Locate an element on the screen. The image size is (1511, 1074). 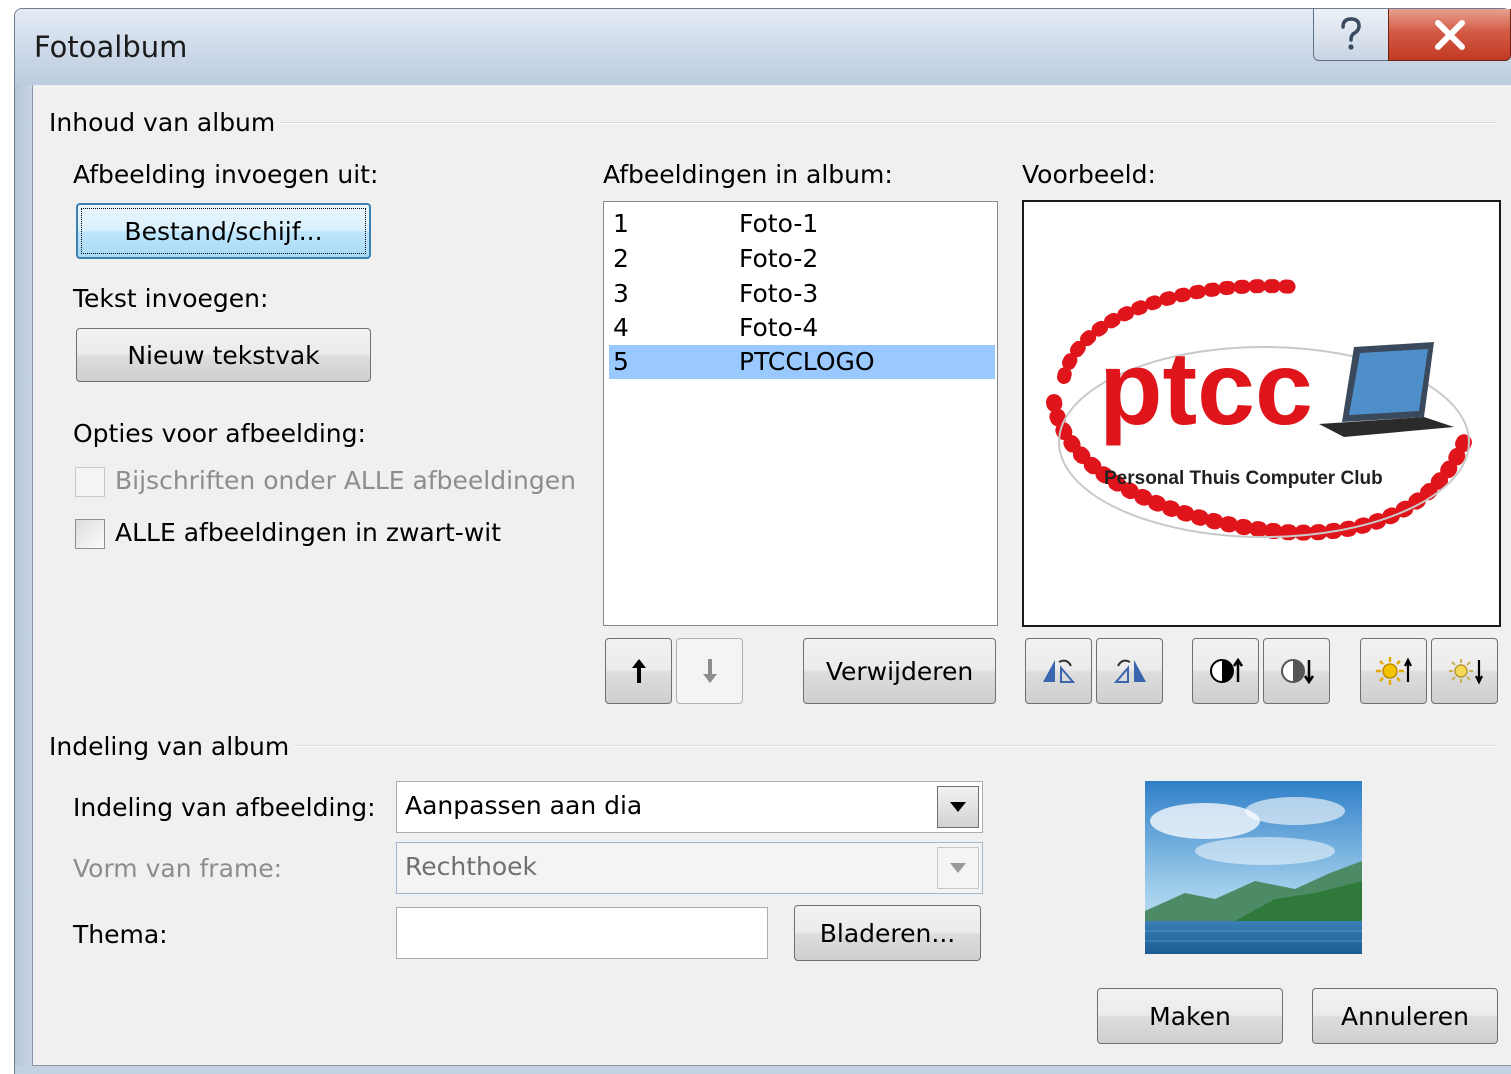
captions-checkbox is located at coordinates (90, 482).